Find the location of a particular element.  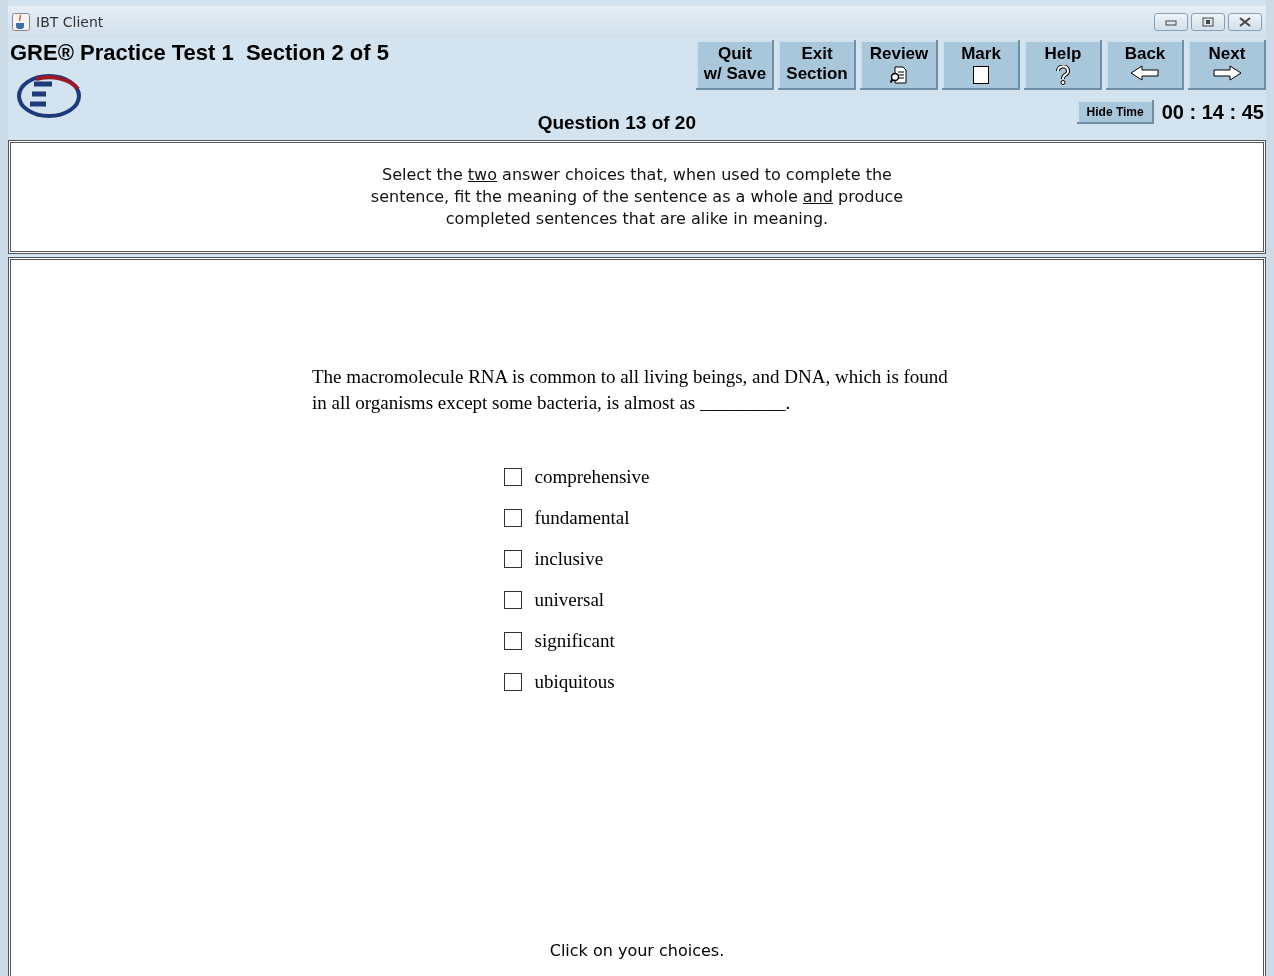

answer-choice: ubiquitous is located at coordinates (577, 681).